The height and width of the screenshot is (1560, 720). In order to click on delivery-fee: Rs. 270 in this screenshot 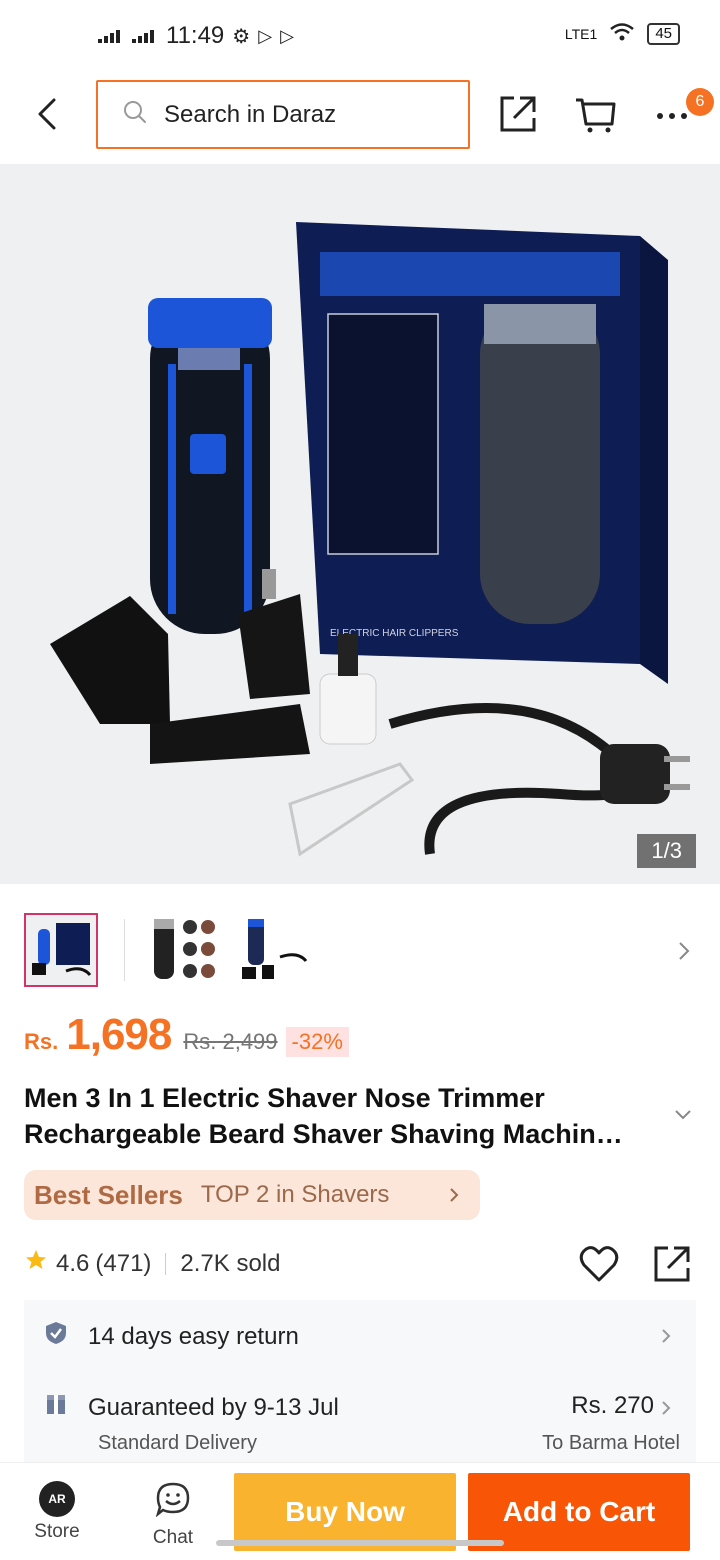, I will do `click(612, 1405)`.